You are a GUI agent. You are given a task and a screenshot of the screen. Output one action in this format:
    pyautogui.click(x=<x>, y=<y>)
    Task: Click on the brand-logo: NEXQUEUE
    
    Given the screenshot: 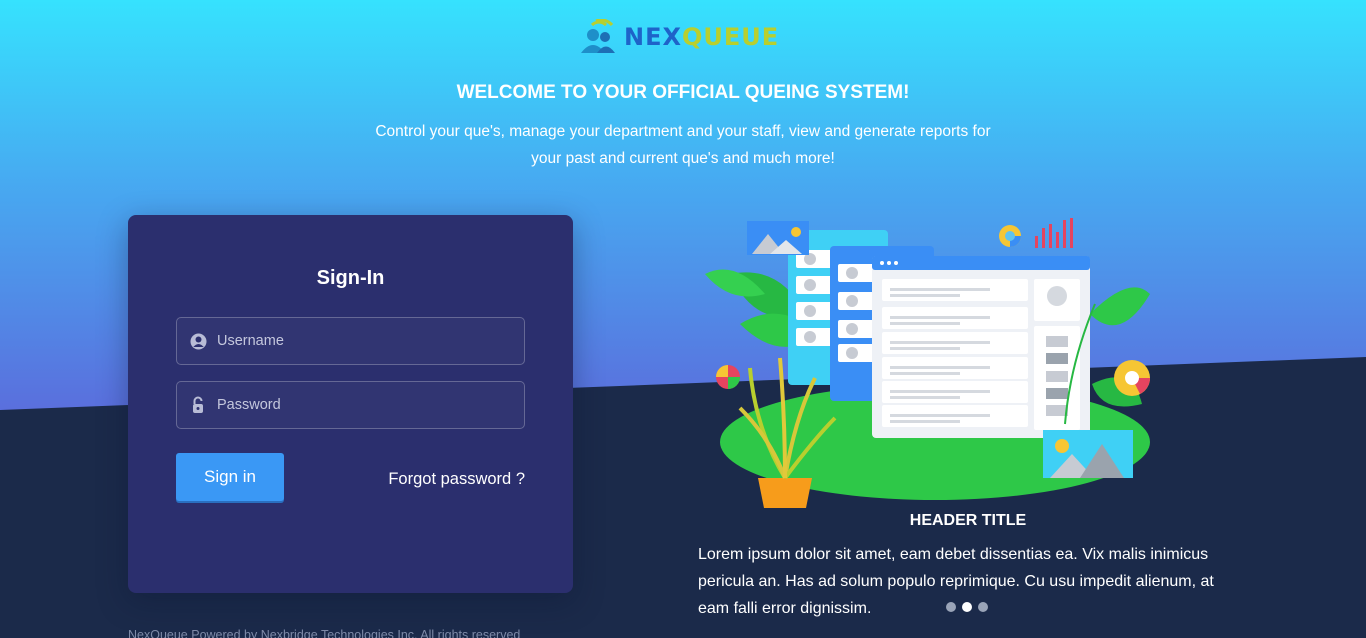 What is the action you would take?
    pyautogui.click(x=678, y=37)
    